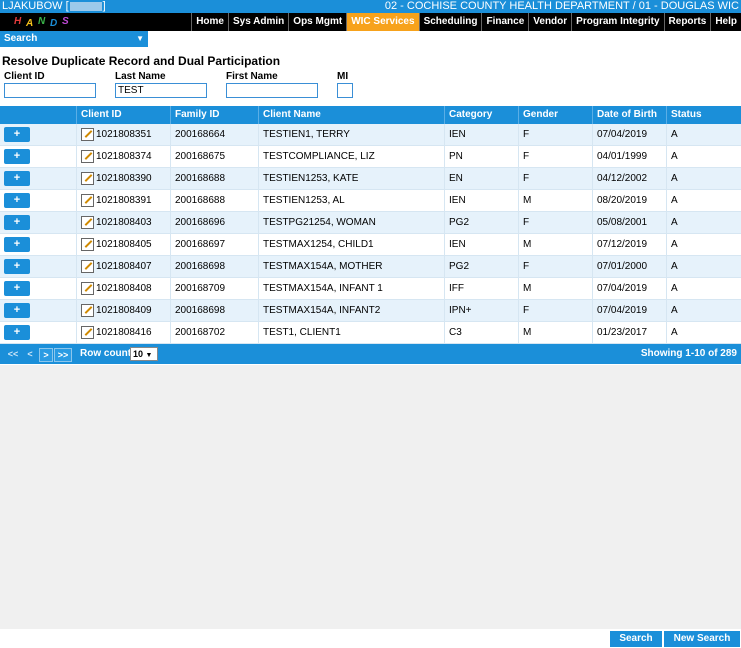  Describe the element at coordinates (67, 6) in the screenshot. I see `bracket-open: [` at that location.